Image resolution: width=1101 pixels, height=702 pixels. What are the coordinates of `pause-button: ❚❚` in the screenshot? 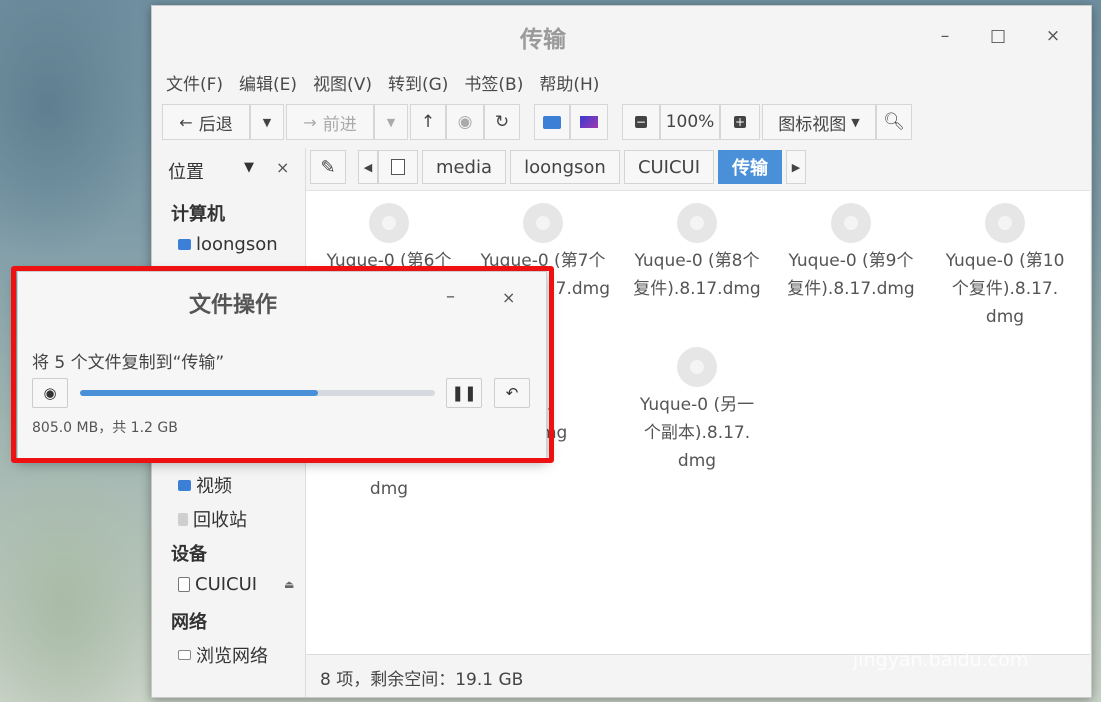 It's located at (464, 393).